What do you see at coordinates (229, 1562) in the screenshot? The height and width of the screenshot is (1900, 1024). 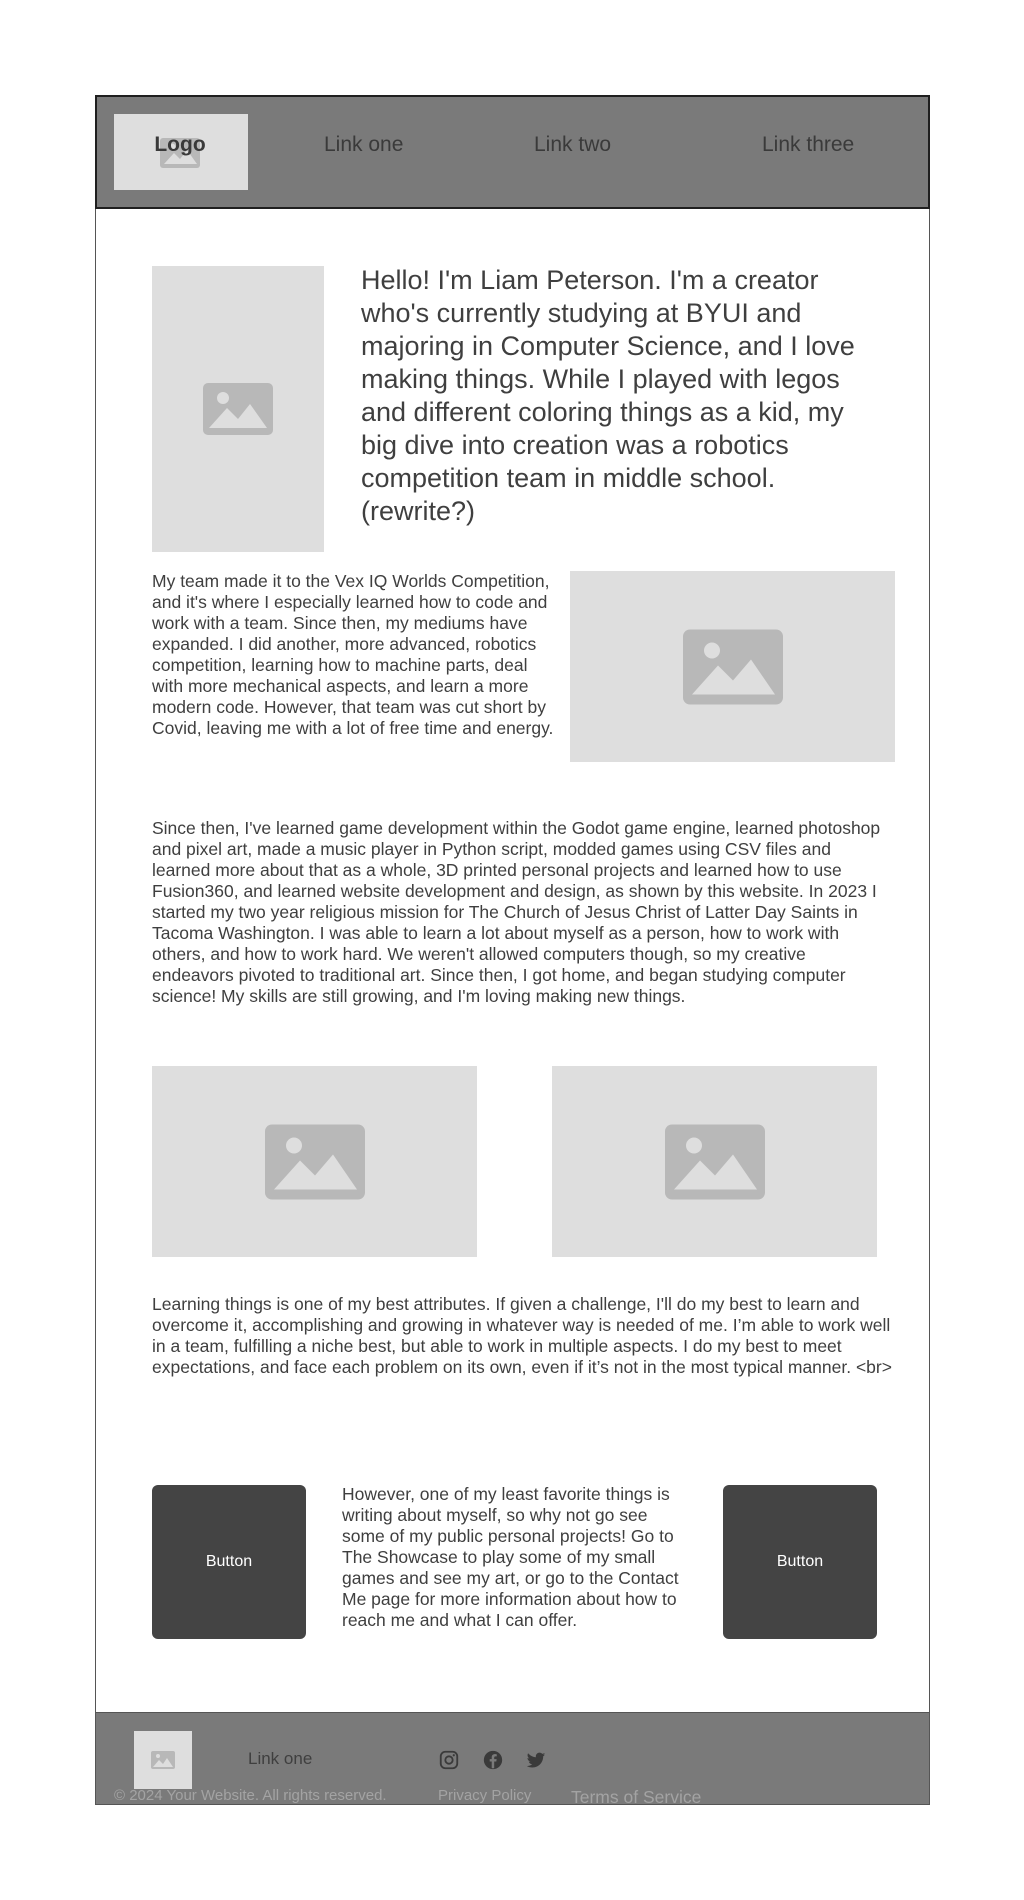 I see `showcase-button: Button` at bounding box center [229, 1562].